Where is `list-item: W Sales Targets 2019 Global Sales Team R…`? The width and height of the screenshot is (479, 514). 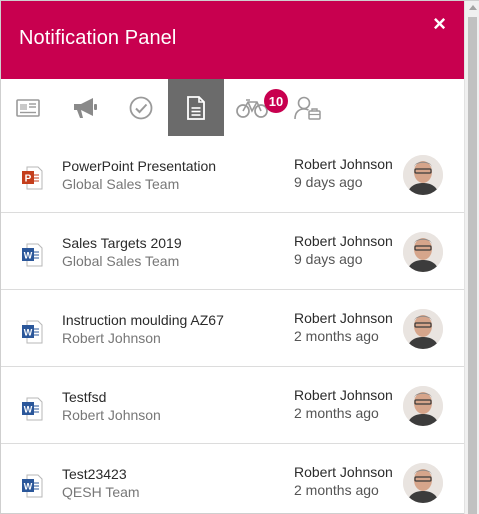 list-item: W Sales Targets 2019 Global Sales Team R… is located at coordinates (232, 251).